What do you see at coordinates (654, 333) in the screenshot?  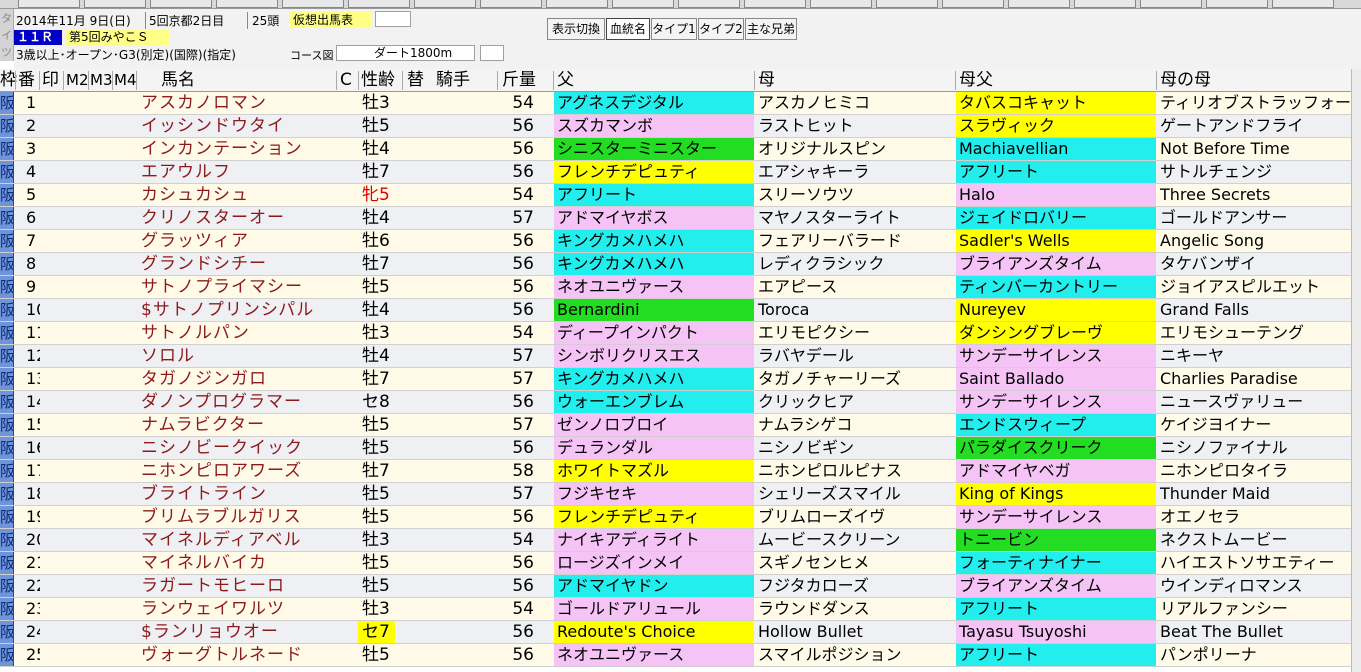 I see `sire-cell: ディープインパクト` at bounding box center [654, 333].